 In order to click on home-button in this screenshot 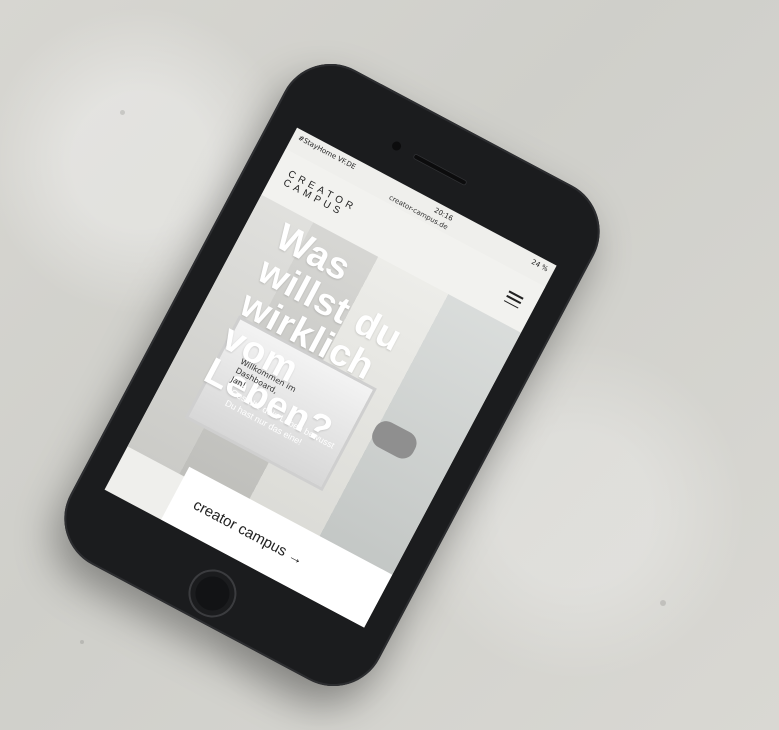, I will do `click(212, 593)`.